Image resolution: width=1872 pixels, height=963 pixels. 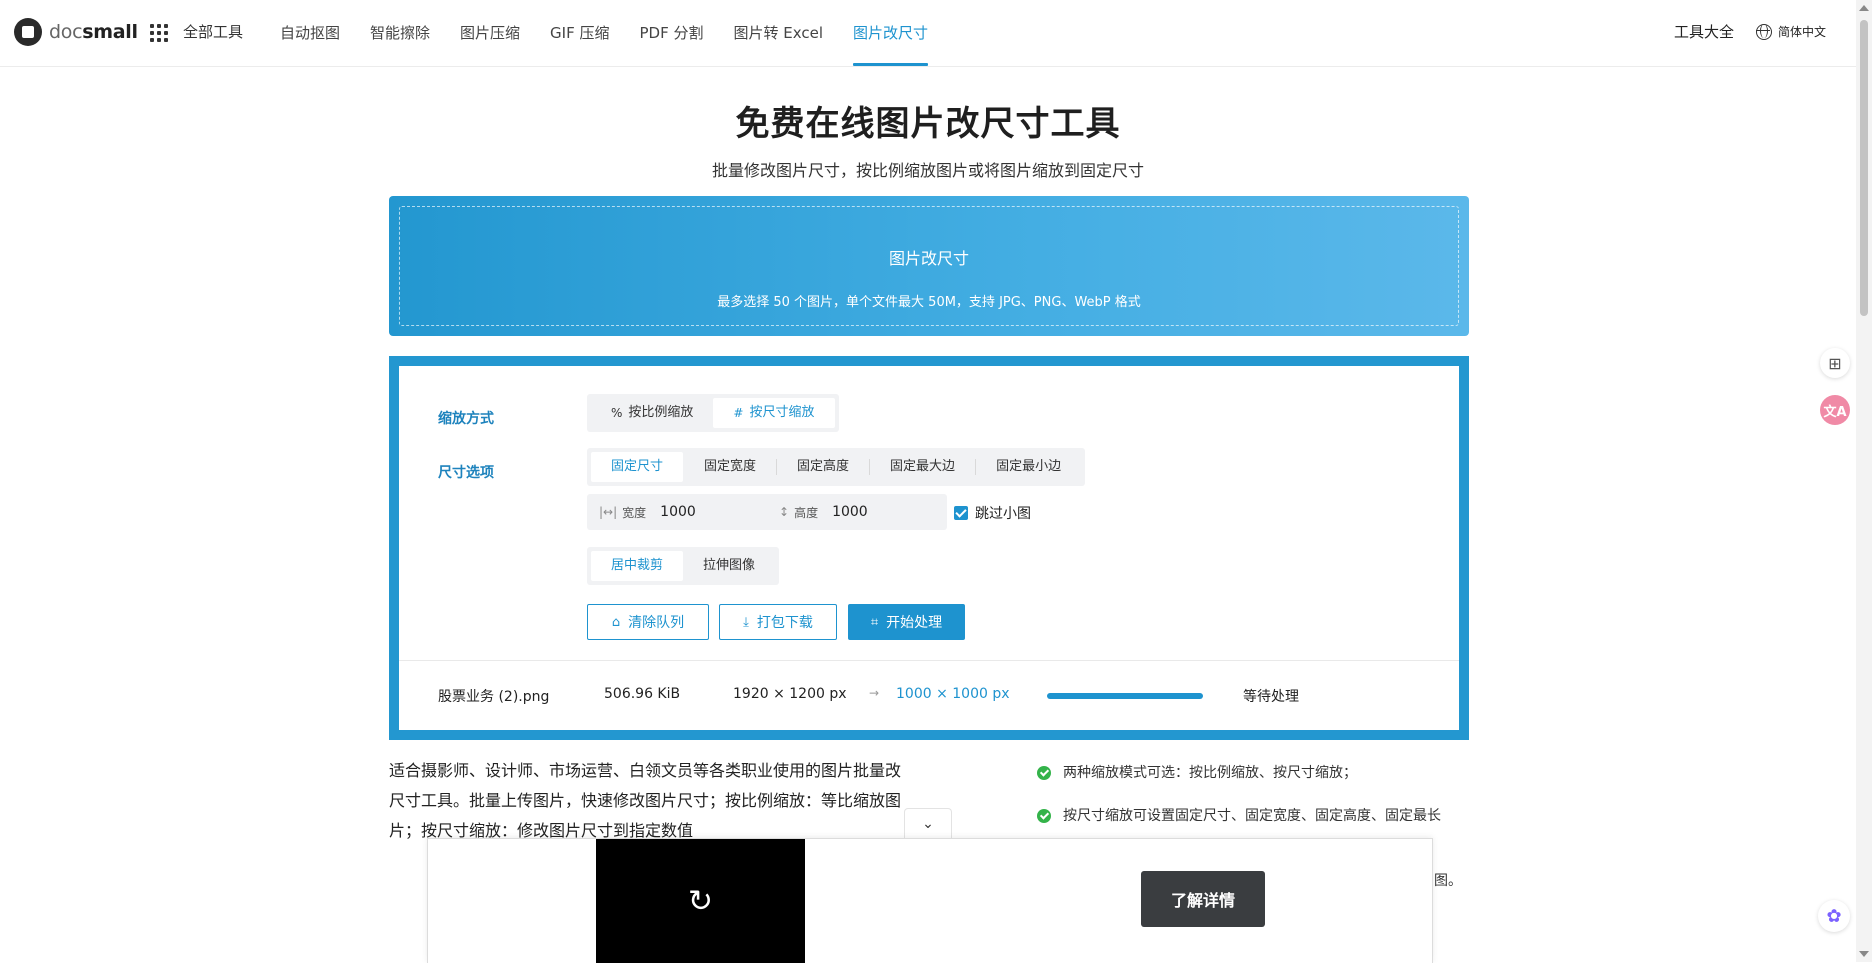 I want to click on skip-small-label: 跳过小图, so click(x=1003, y=514).